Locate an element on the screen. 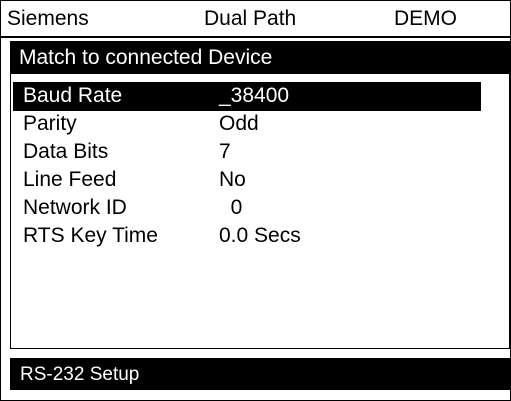 This screenshot has width=511, height=401. mode-label: Dual Path is located at coordinates (250, 18).